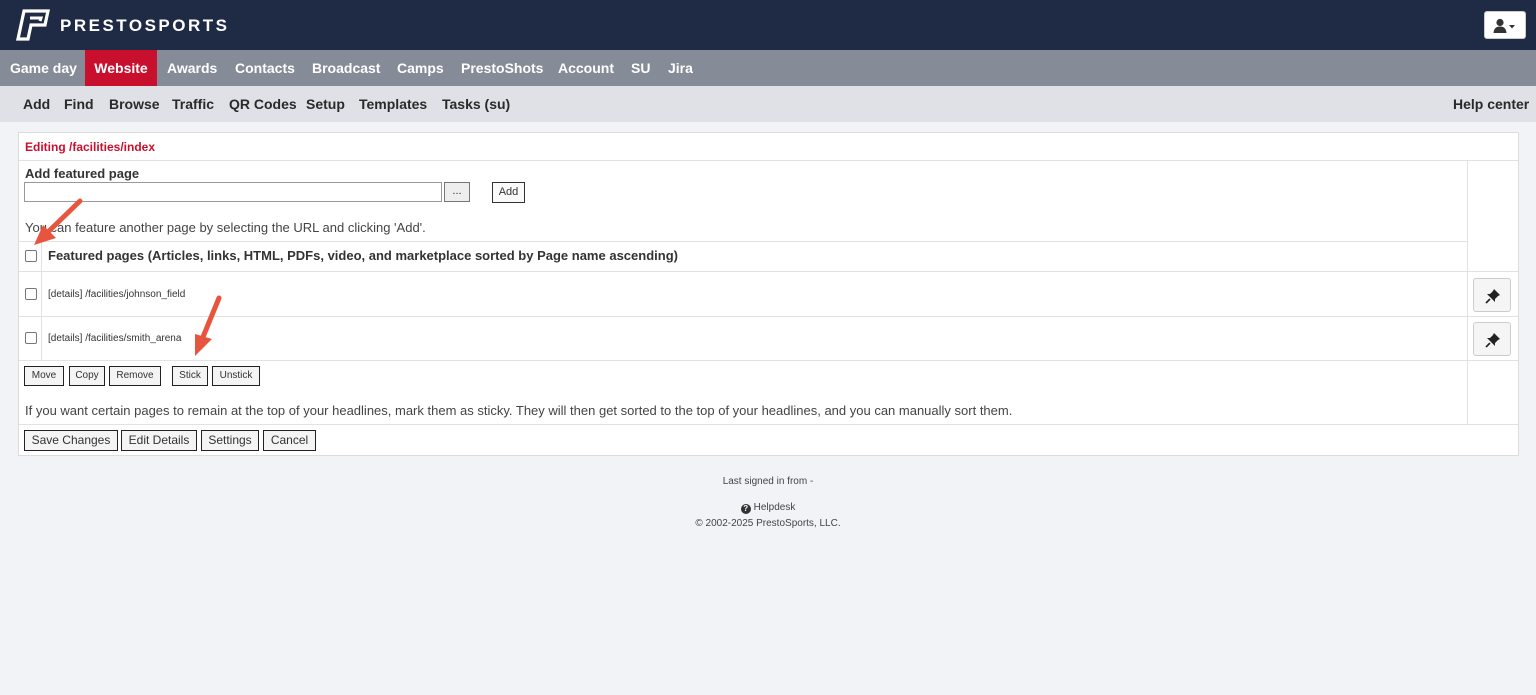 The height and width of the screenshot is (695, 1536). What do you see at coordinates (502, 68) in the screenshot?
I see `main-nav-prestoshots: PrestoShots` at bounding box center [502, 68].